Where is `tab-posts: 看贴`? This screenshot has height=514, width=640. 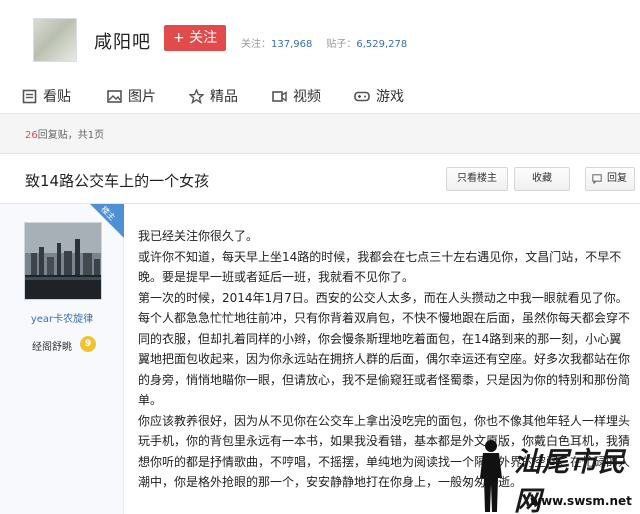 tab-posts: 看贴 is located at coordinates (46, 96).